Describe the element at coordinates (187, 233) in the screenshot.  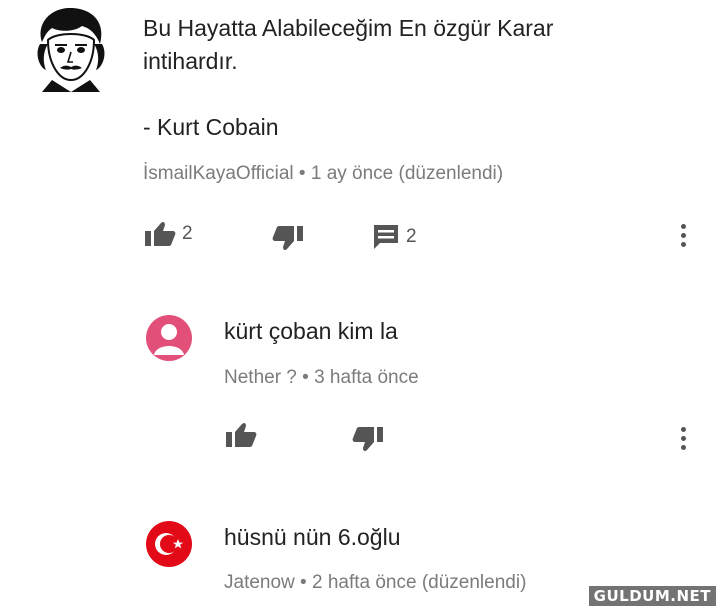
I see `like-count: 2` at that location.